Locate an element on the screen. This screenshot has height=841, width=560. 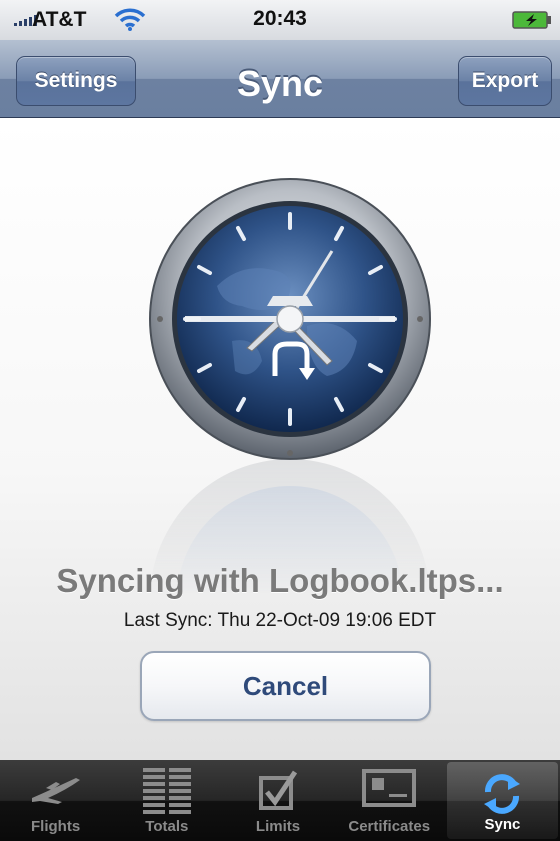
tab-bar: Flights Totals Limits Certificates Sync is located at coordinates (280, 800).